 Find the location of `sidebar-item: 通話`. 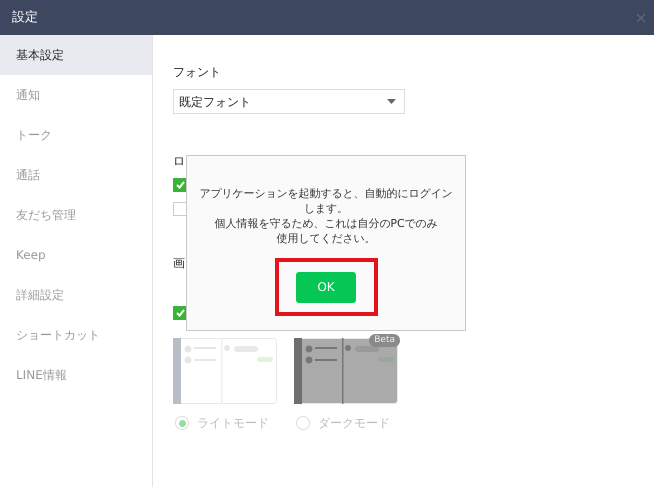

sidebar-item: 通話 is located at coordinates (76, 175).